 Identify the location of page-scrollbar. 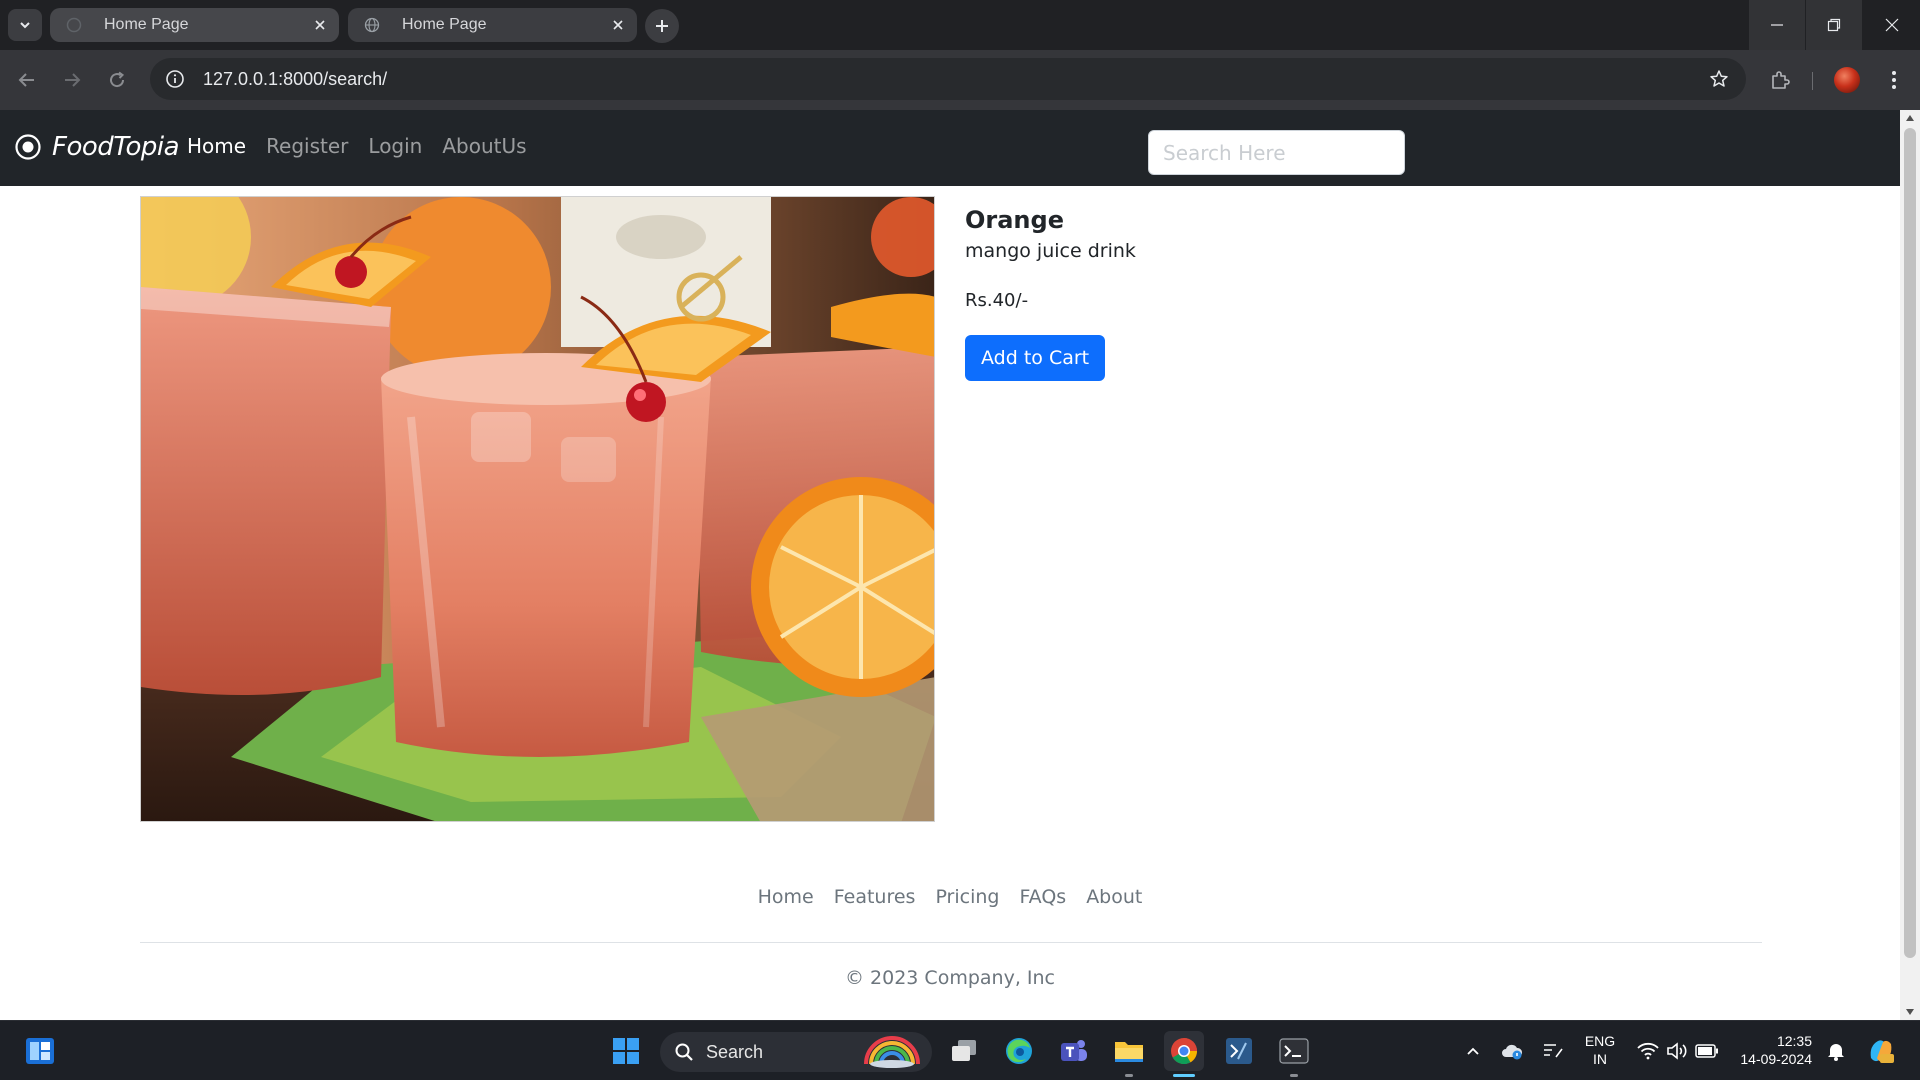
(1910, 565).